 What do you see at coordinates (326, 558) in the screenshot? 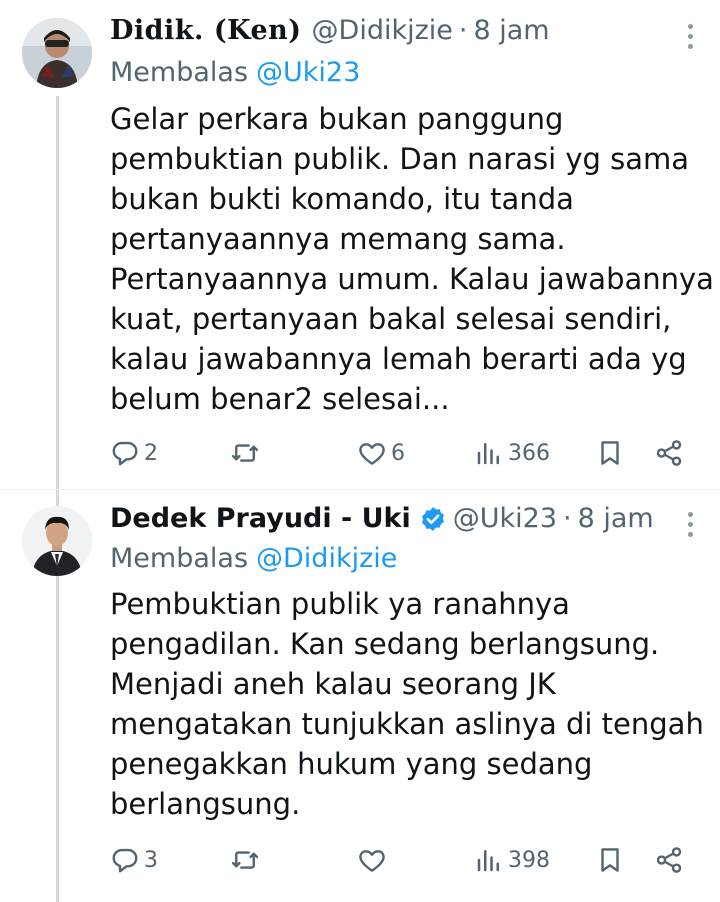
I see `reply-mention: @Didikjzie` at bounding box center [326, 558].